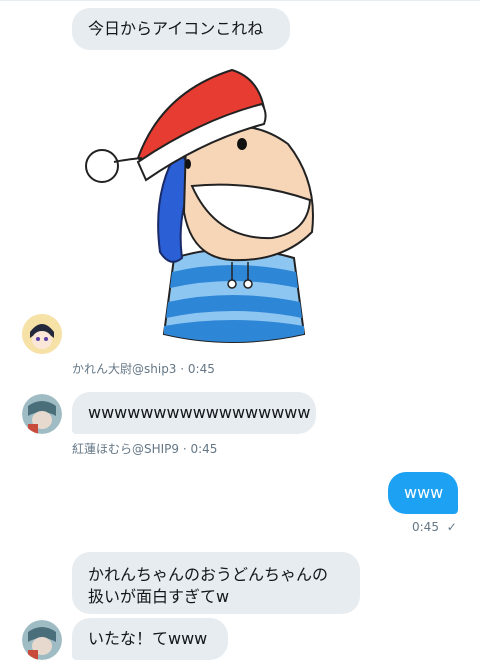  I want to click on message-sender-time: かれん大尉@ship3 · 0:45, so click(143, 369).